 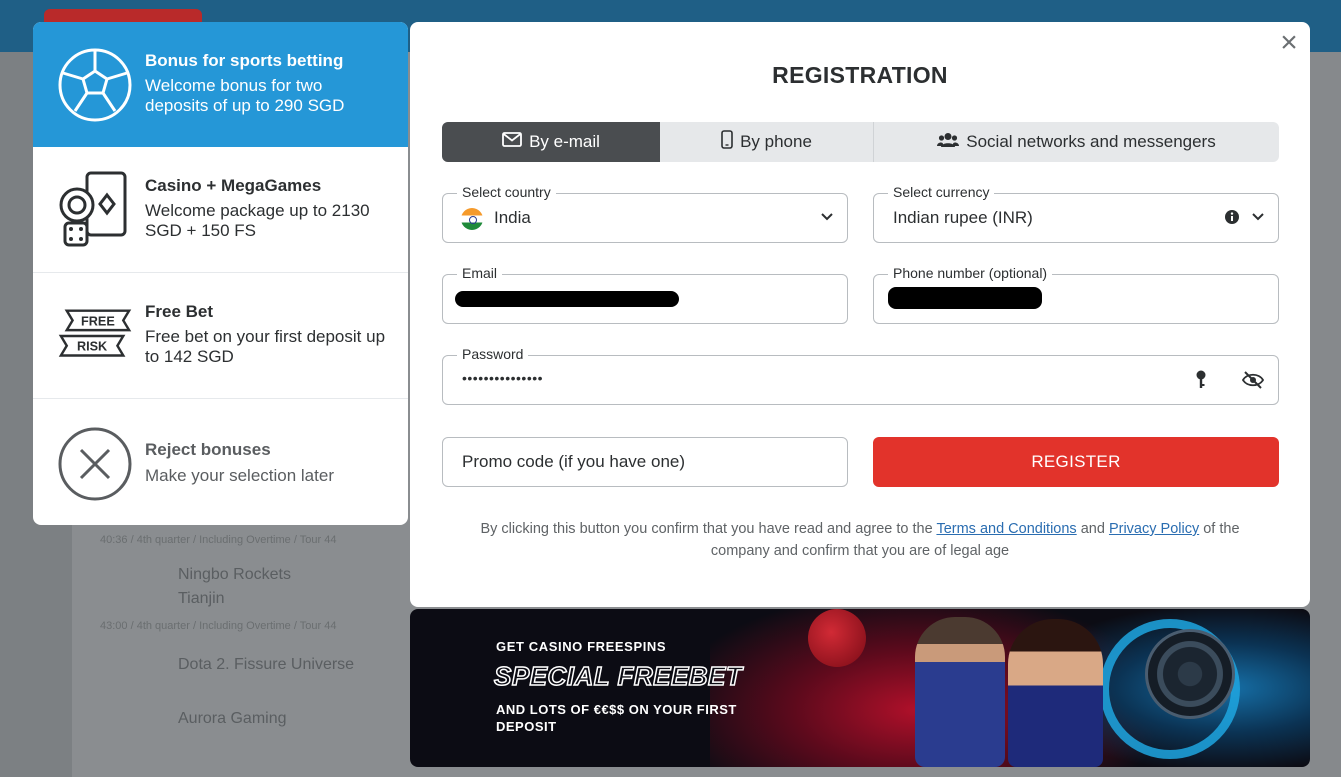 I want to click on currency-label: Select currency, so click(x=941, y=192).